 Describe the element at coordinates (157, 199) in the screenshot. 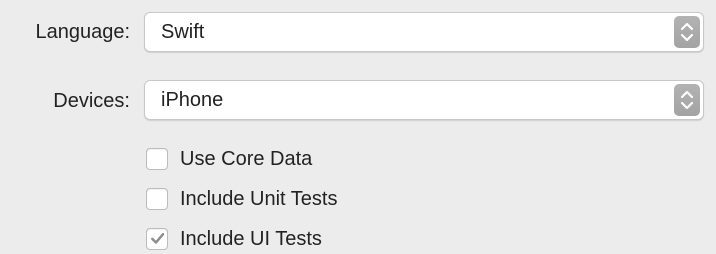

I see `include-unit-tests-checkbox` at that location.